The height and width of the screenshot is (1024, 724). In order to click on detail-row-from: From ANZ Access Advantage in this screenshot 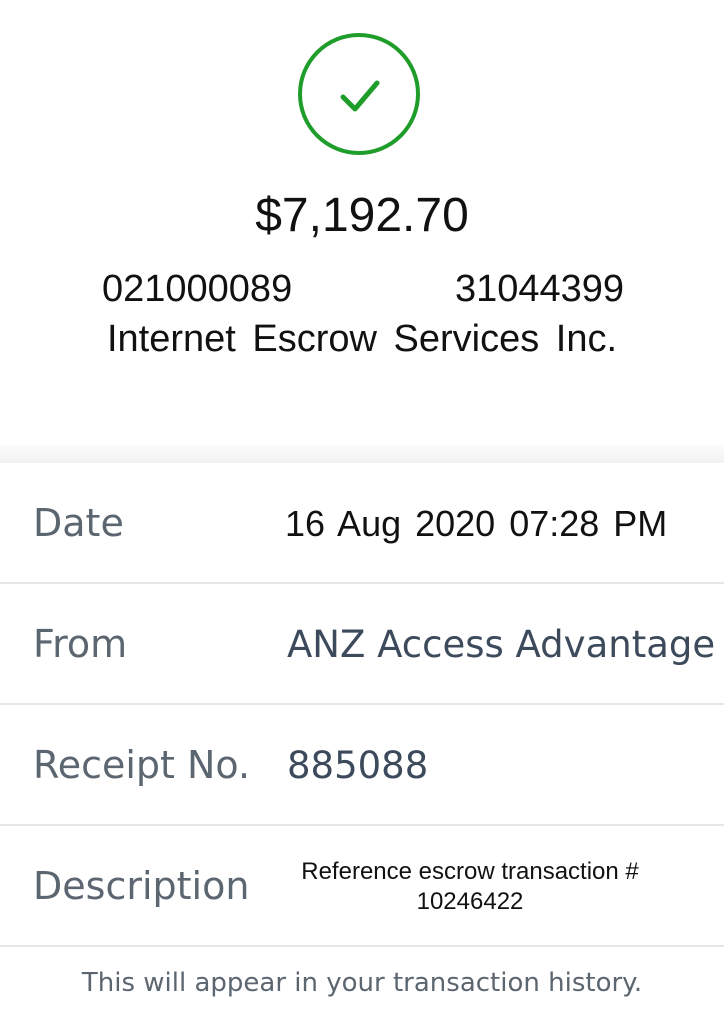, I will do `click(362, 644)`.